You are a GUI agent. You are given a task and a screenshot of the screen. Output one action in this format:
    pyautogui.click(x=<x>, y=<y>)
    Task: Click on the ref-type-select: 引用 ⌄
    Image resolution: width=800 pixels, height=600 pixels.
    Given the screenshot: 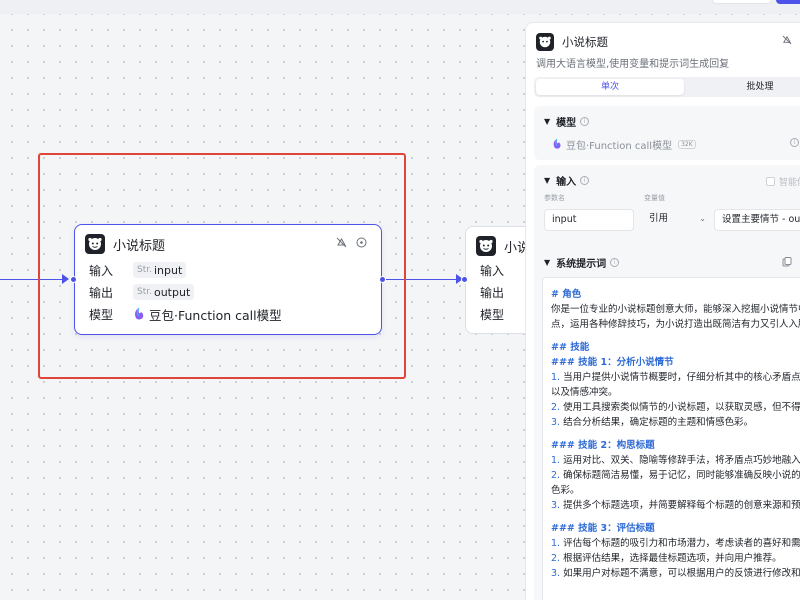 What is the action you would take?
    pyautogui.click(x=677, y=220)
    